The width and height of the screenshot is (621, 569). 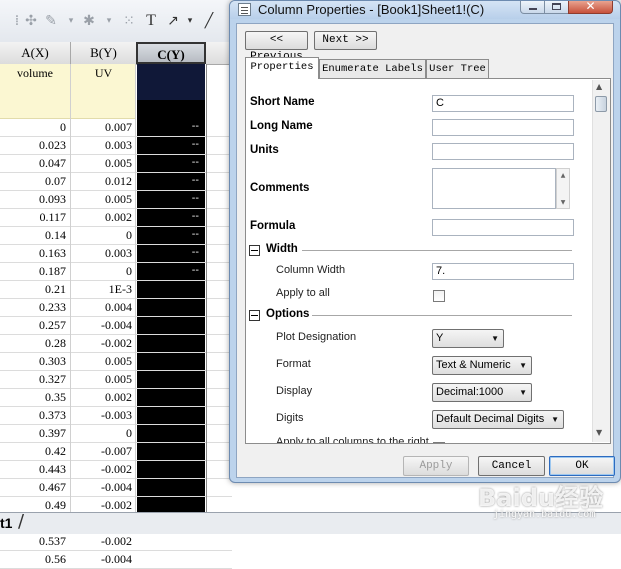 I want to click on cell-a: 0.047, so click(x=33, y=163).